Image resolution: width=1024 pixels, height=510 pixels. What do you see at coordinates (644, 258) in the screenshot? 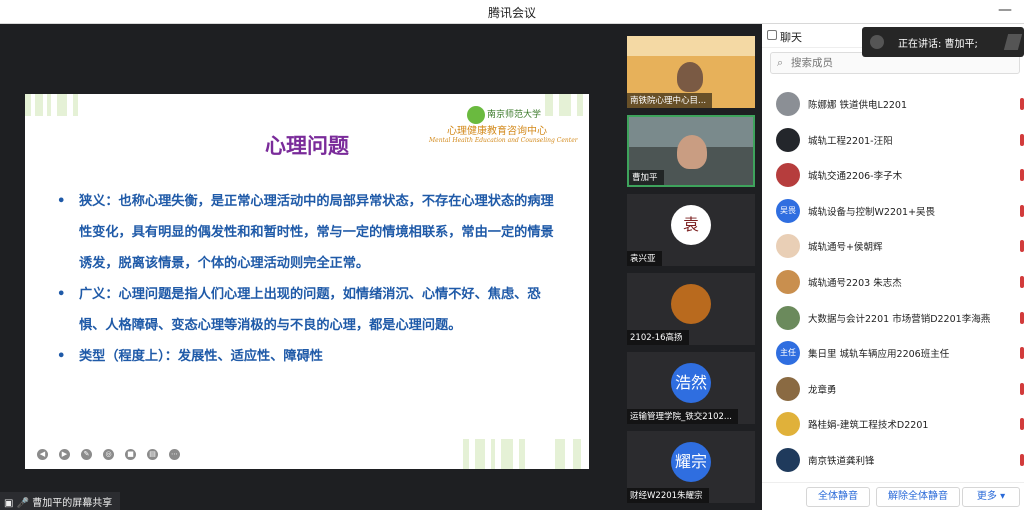
I see `tile-name: 袁兴亚` at bounding box center [644, 258].